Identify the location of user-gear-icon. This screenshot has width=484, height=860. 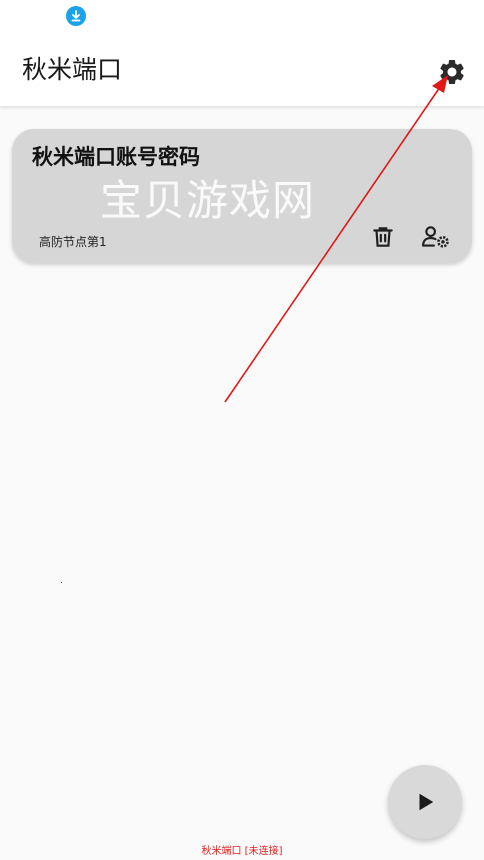
(435, 237).